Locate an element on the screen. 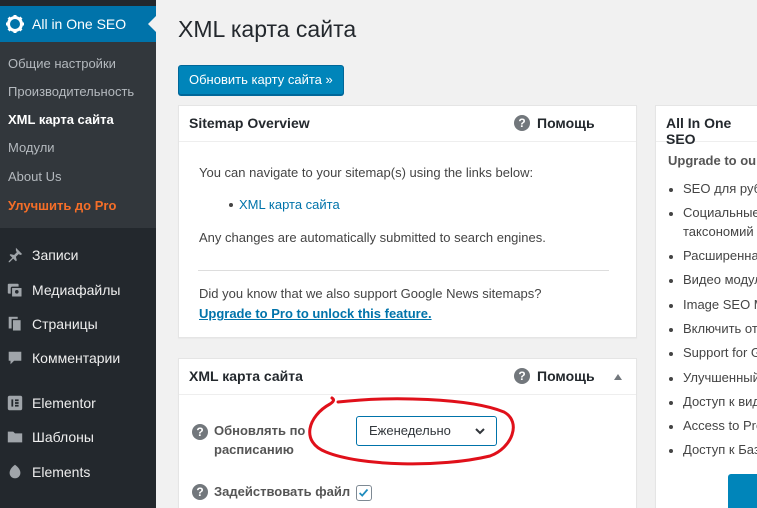  sidebar-item-label: Комментарии is located at coordinates (76, 358).